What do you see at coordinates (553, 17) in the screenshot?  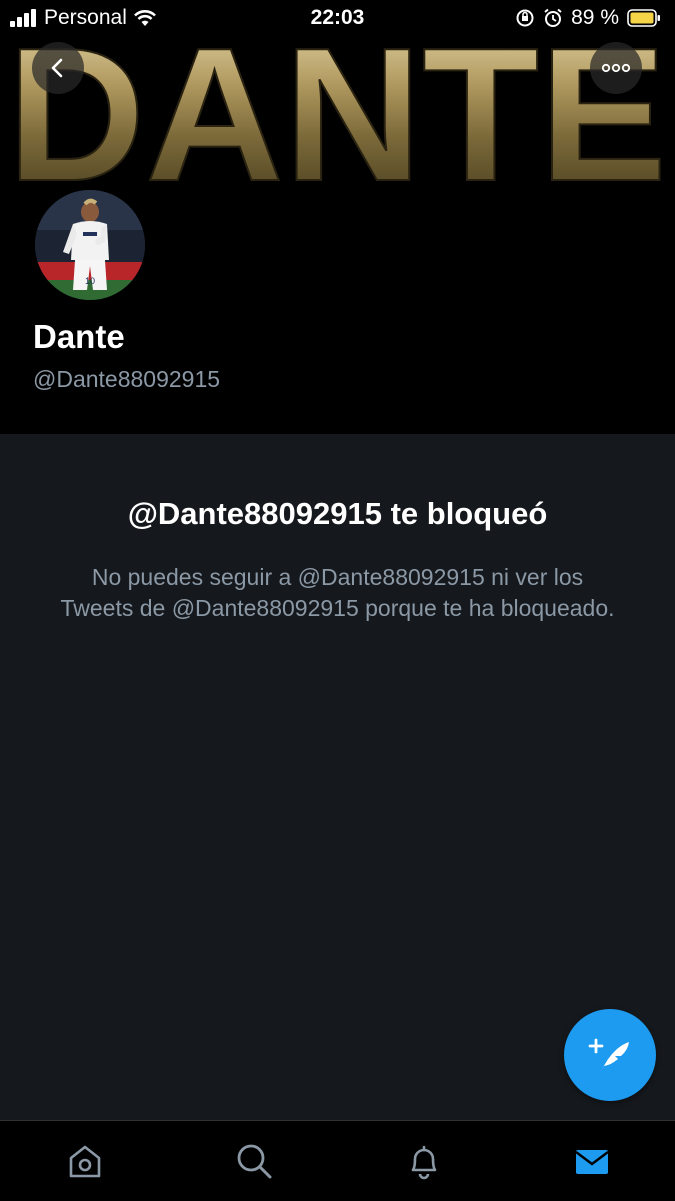 I see `alarm-icon` at bounding box center [553, 17].